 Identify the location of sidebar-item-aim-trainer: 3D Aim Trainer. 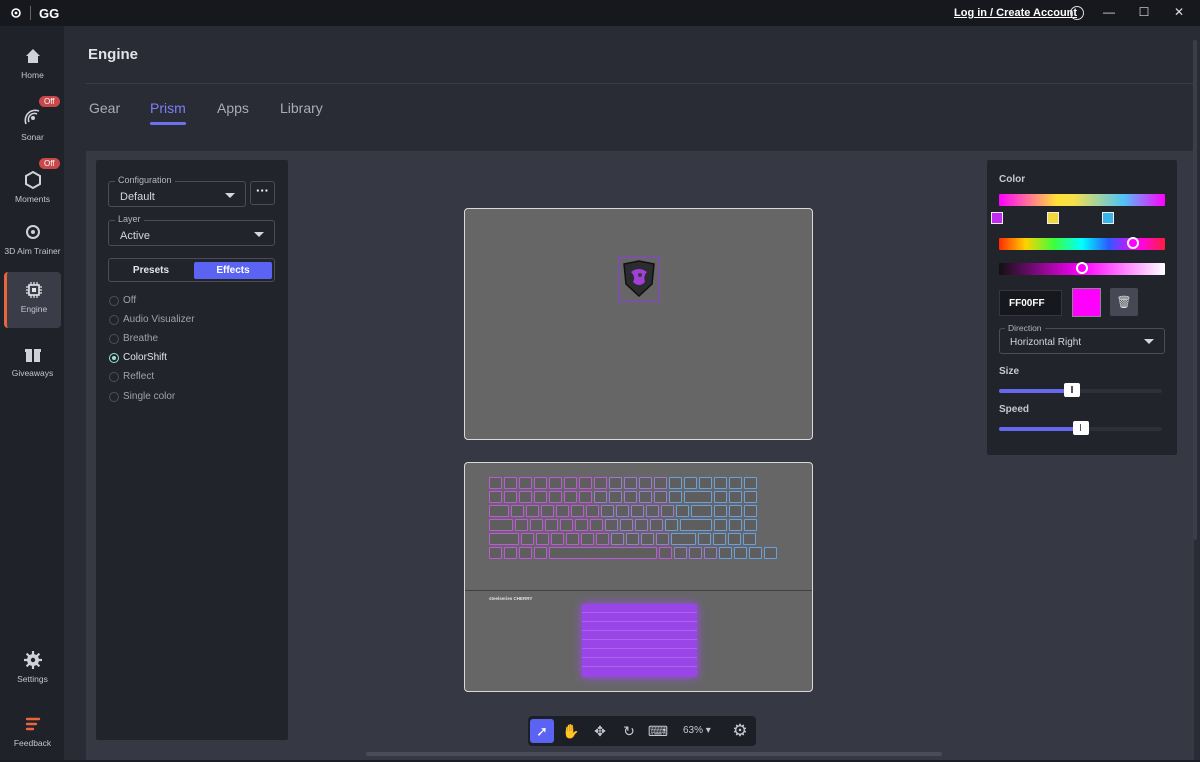
(32, 244).